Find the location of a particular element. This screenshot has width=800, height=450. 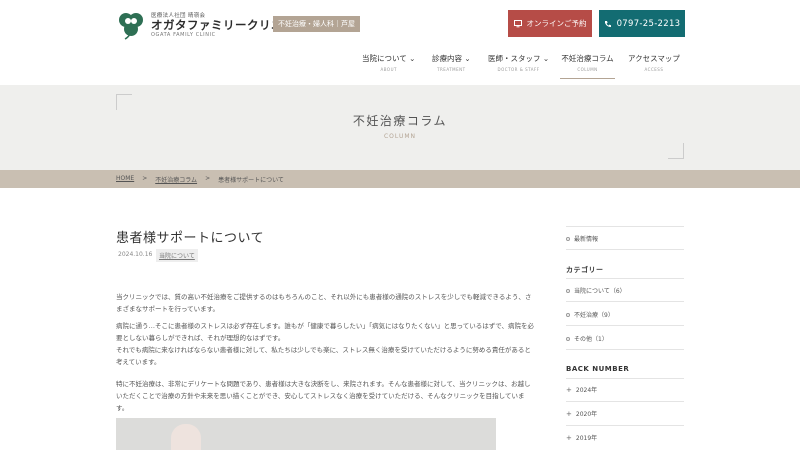

monitor-icon is located at coordinates (517, 23).